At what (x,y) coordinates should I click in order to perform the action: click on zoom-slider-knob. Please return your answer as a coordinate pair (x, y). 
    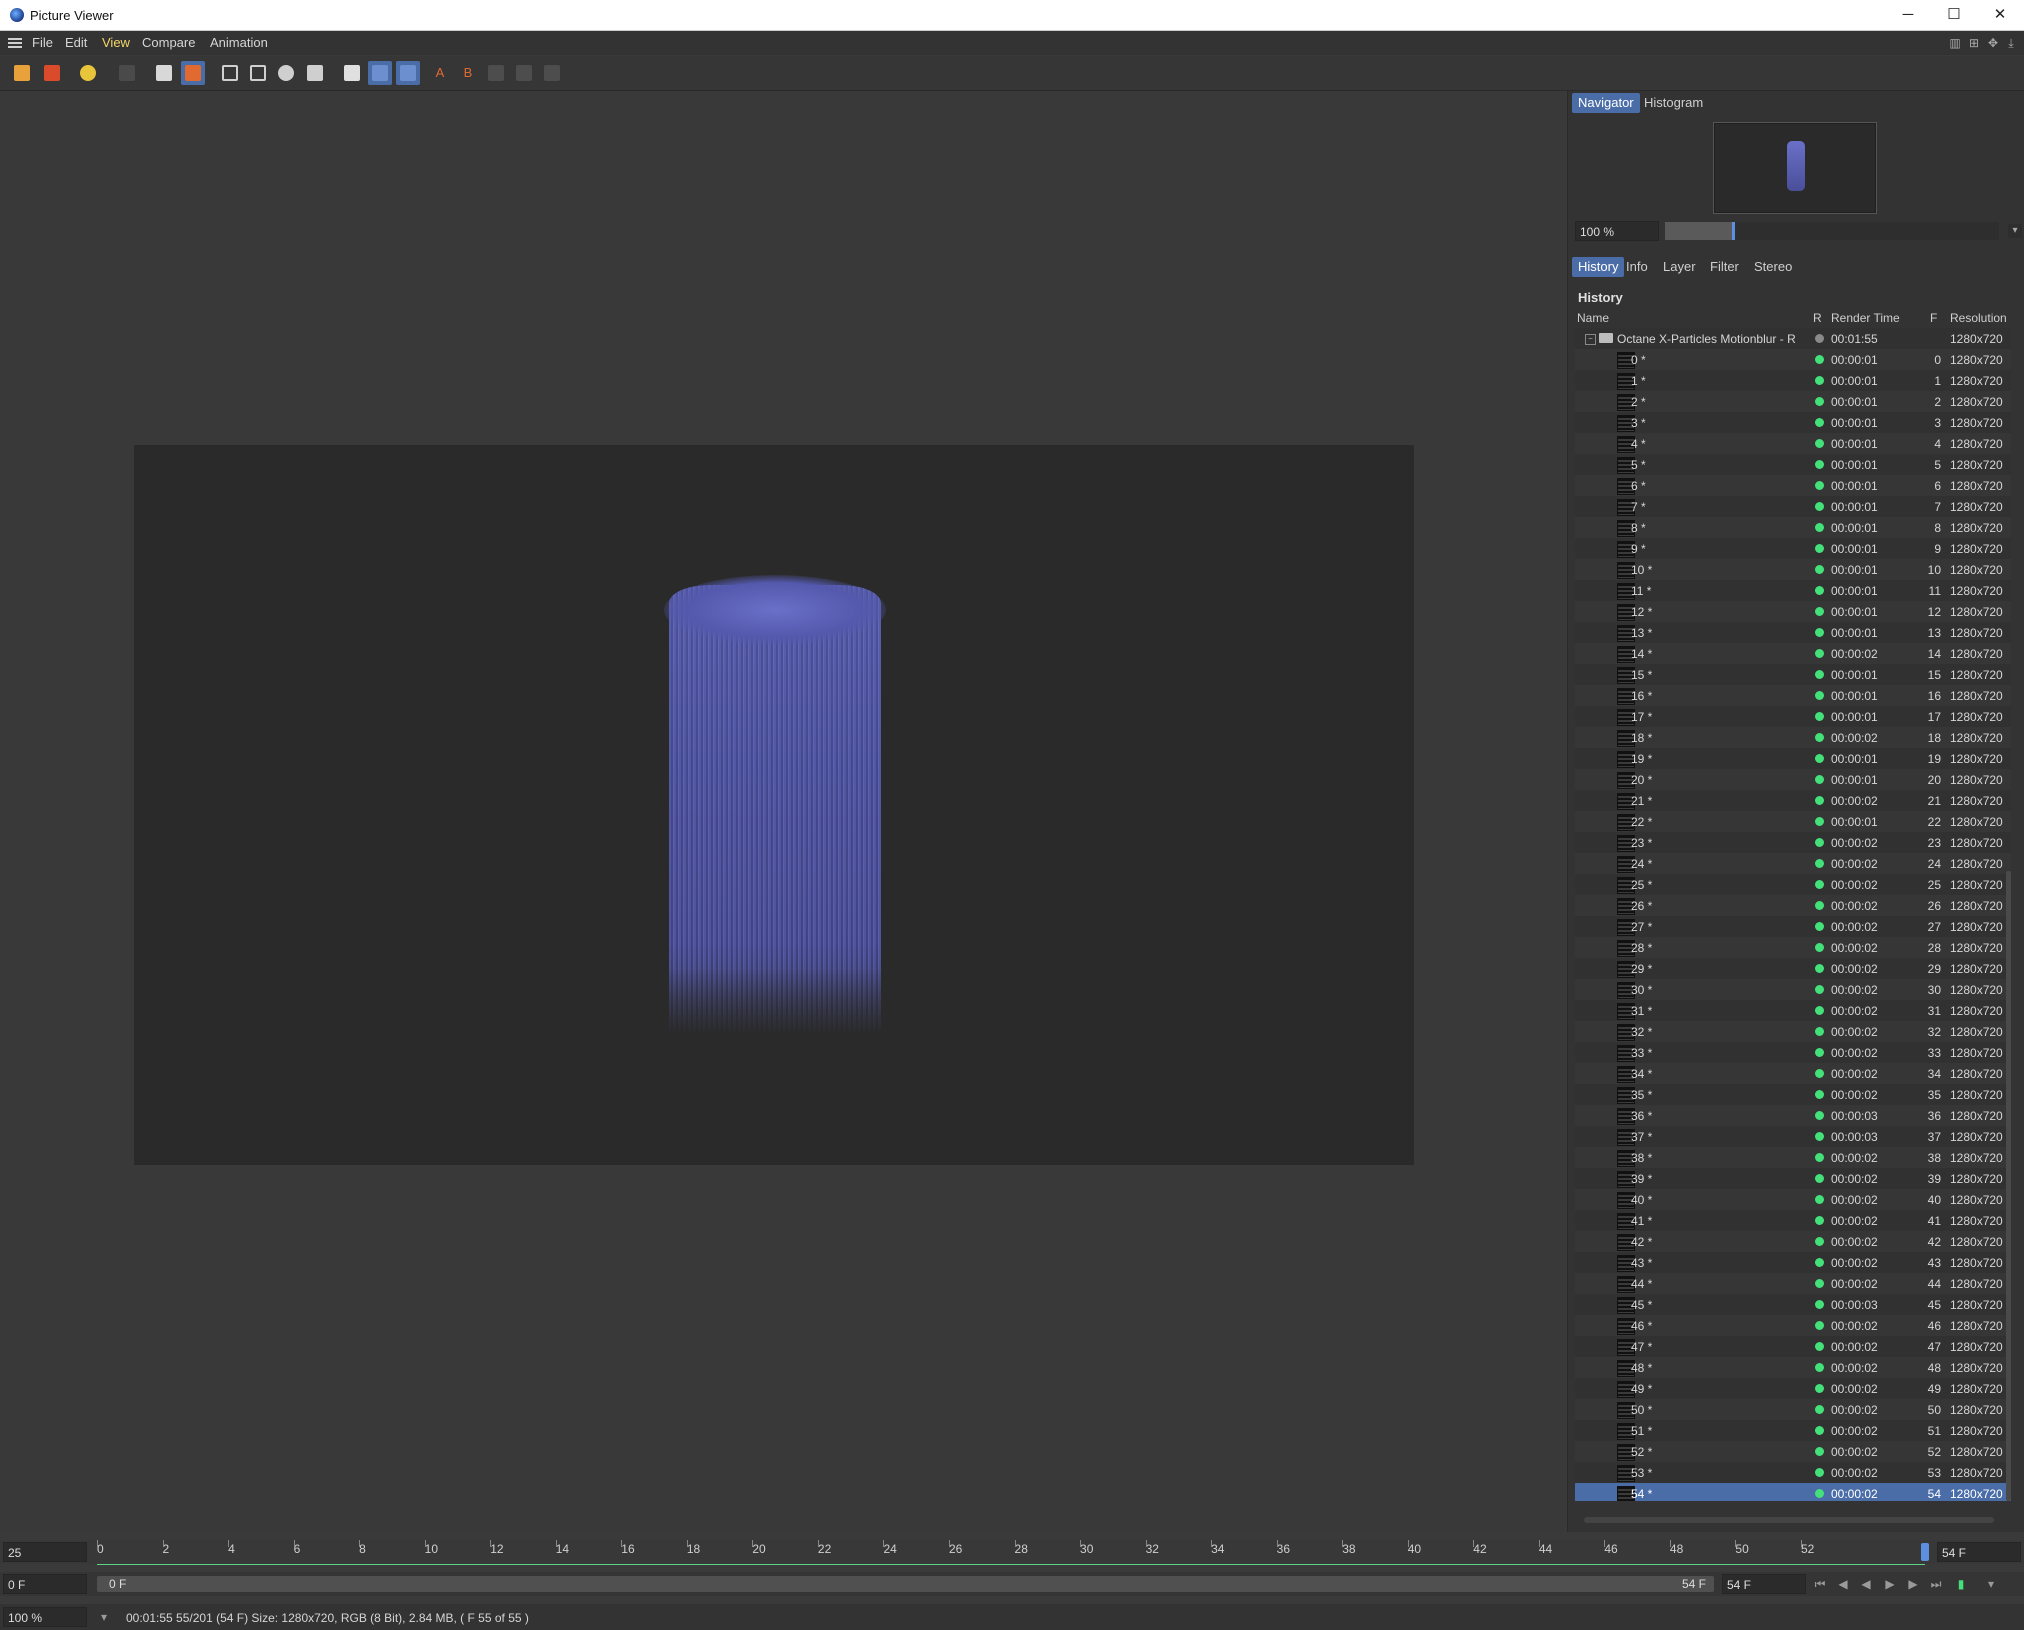
    Looking at the image, I should click on (1733, 231).